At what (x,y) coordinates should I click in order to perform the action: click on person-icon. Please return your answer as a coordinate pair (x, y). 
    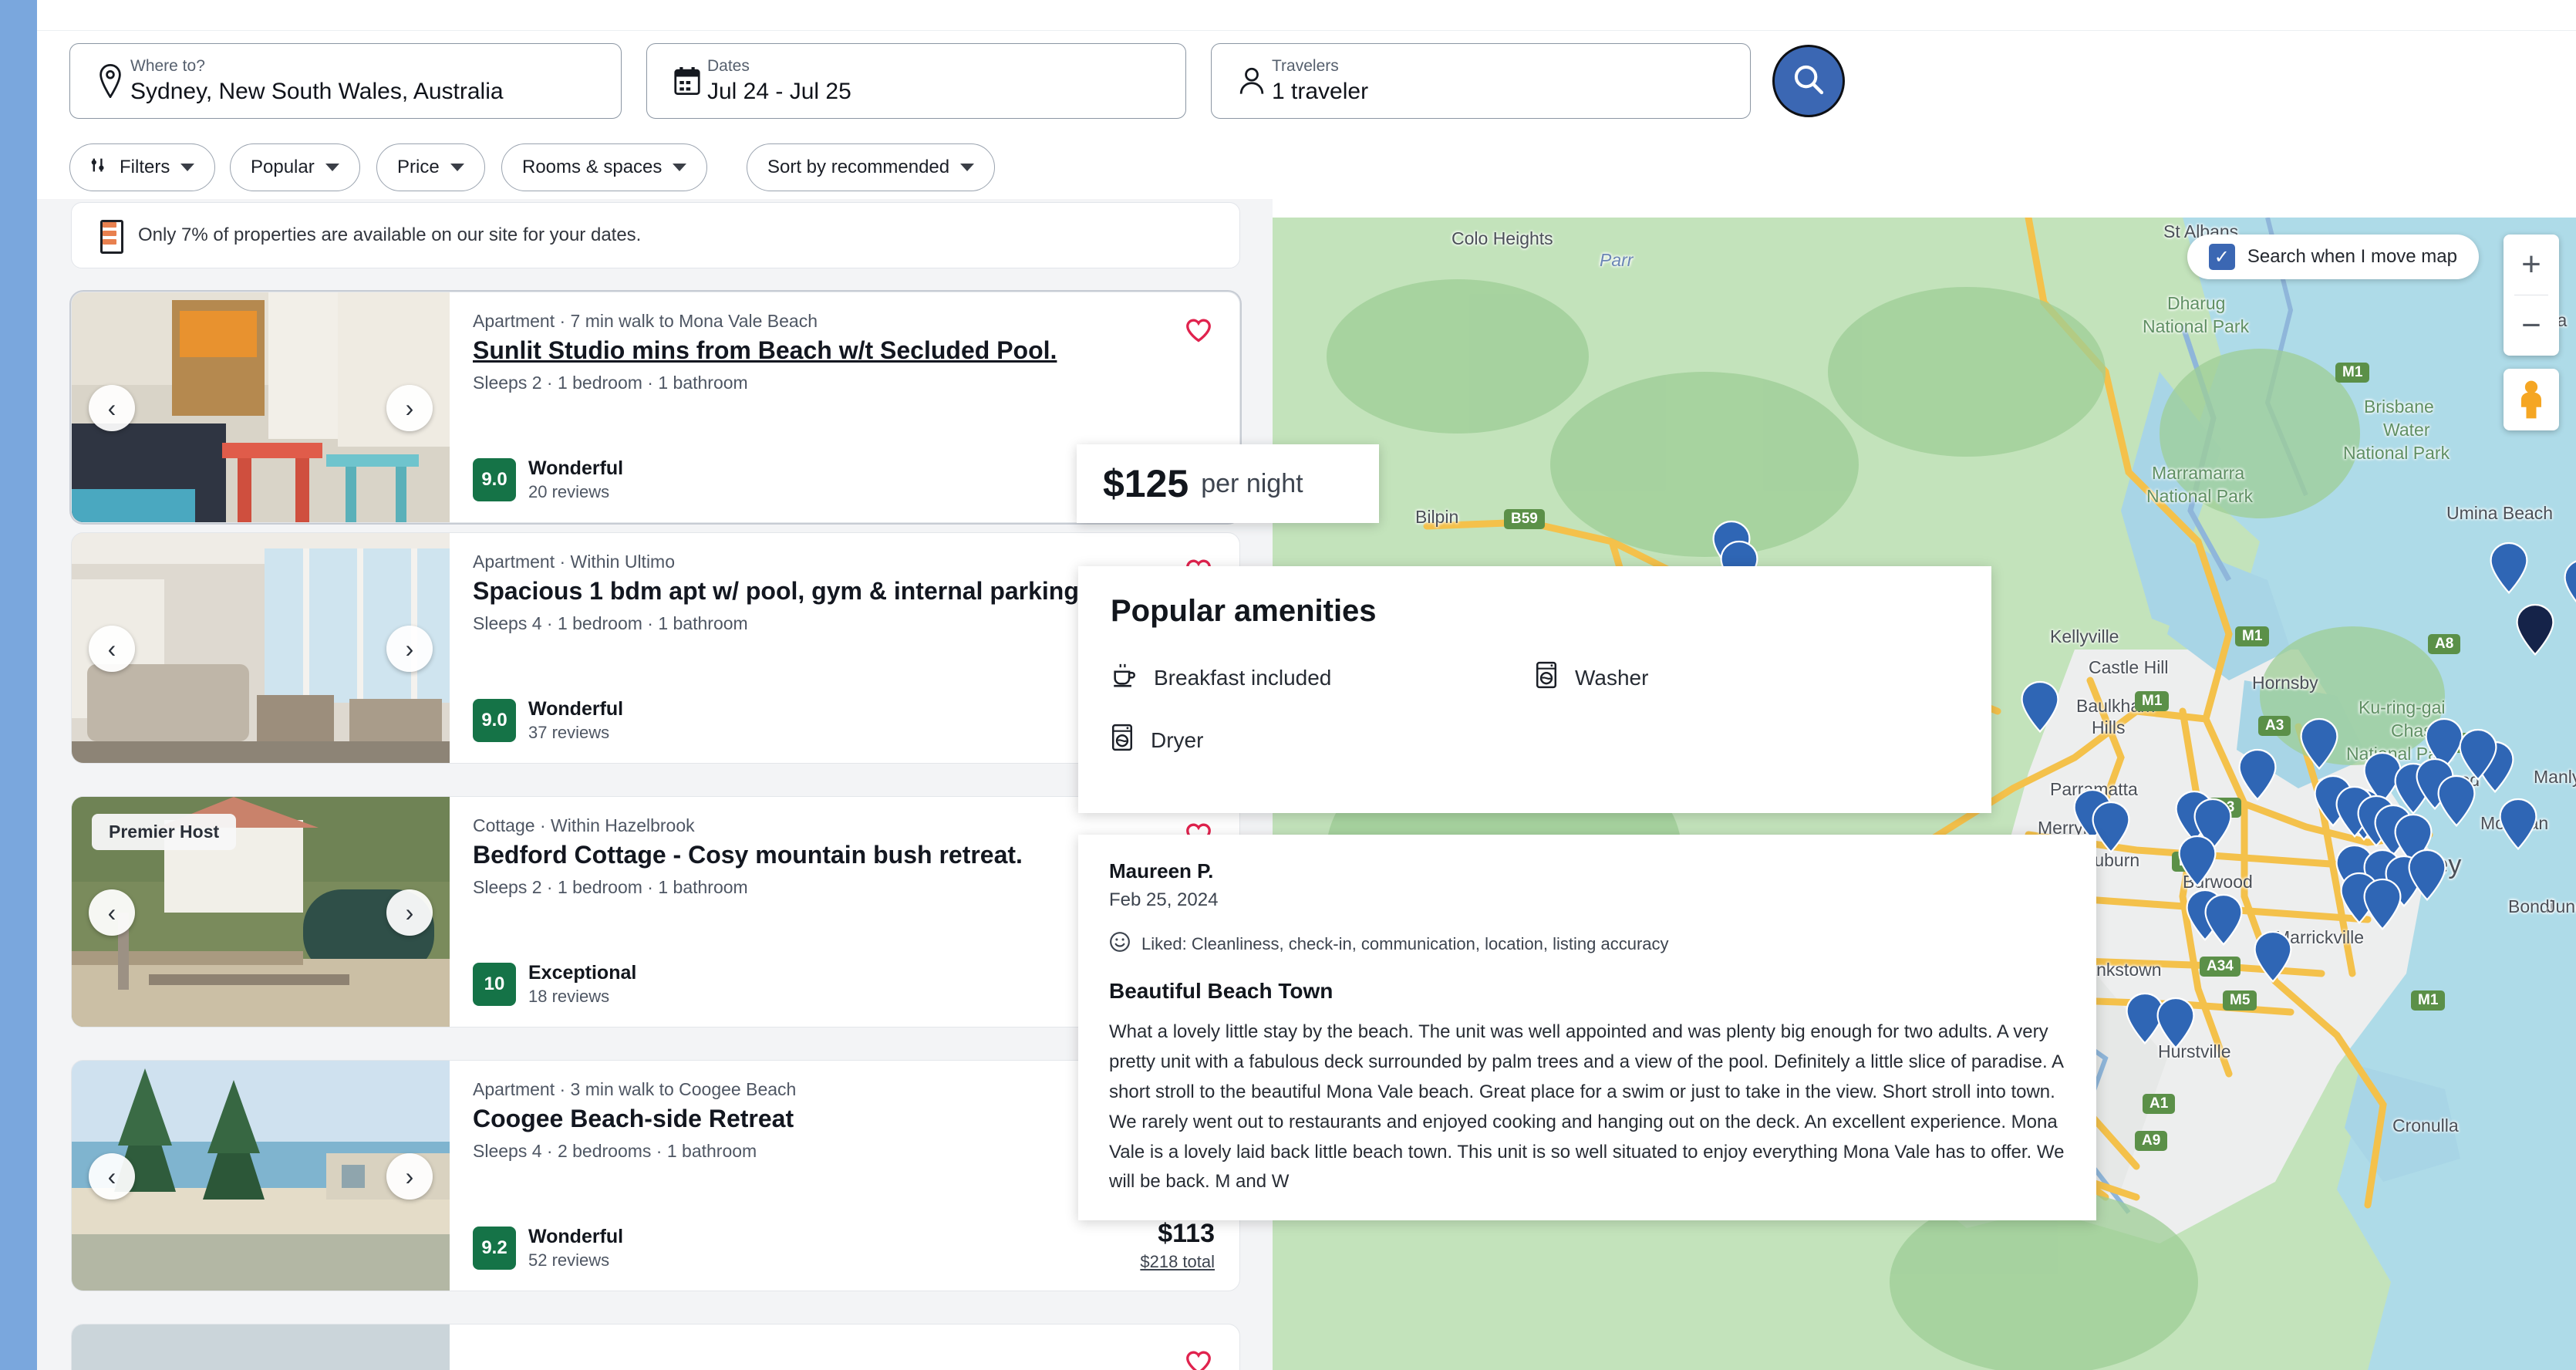
    Looking at the image, I should click on (1252, 81).